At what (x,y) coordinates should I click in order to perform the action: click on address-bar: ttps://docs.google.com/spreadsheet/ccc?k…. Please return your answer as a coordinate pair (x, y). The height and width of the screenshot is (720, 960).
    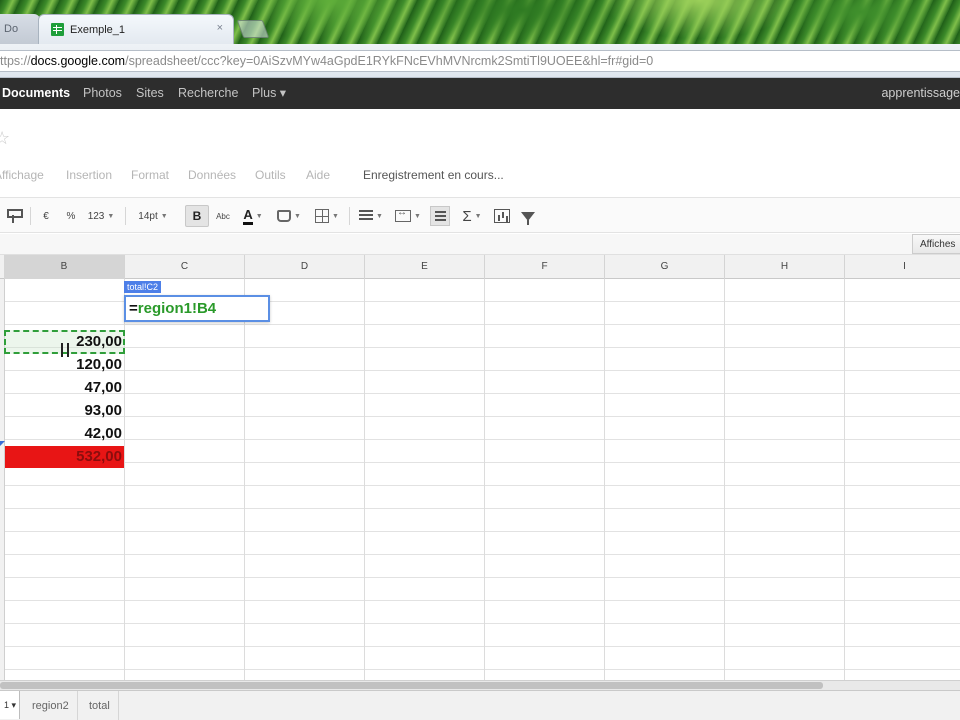
    Looking at the image, I should click on (480, 61).